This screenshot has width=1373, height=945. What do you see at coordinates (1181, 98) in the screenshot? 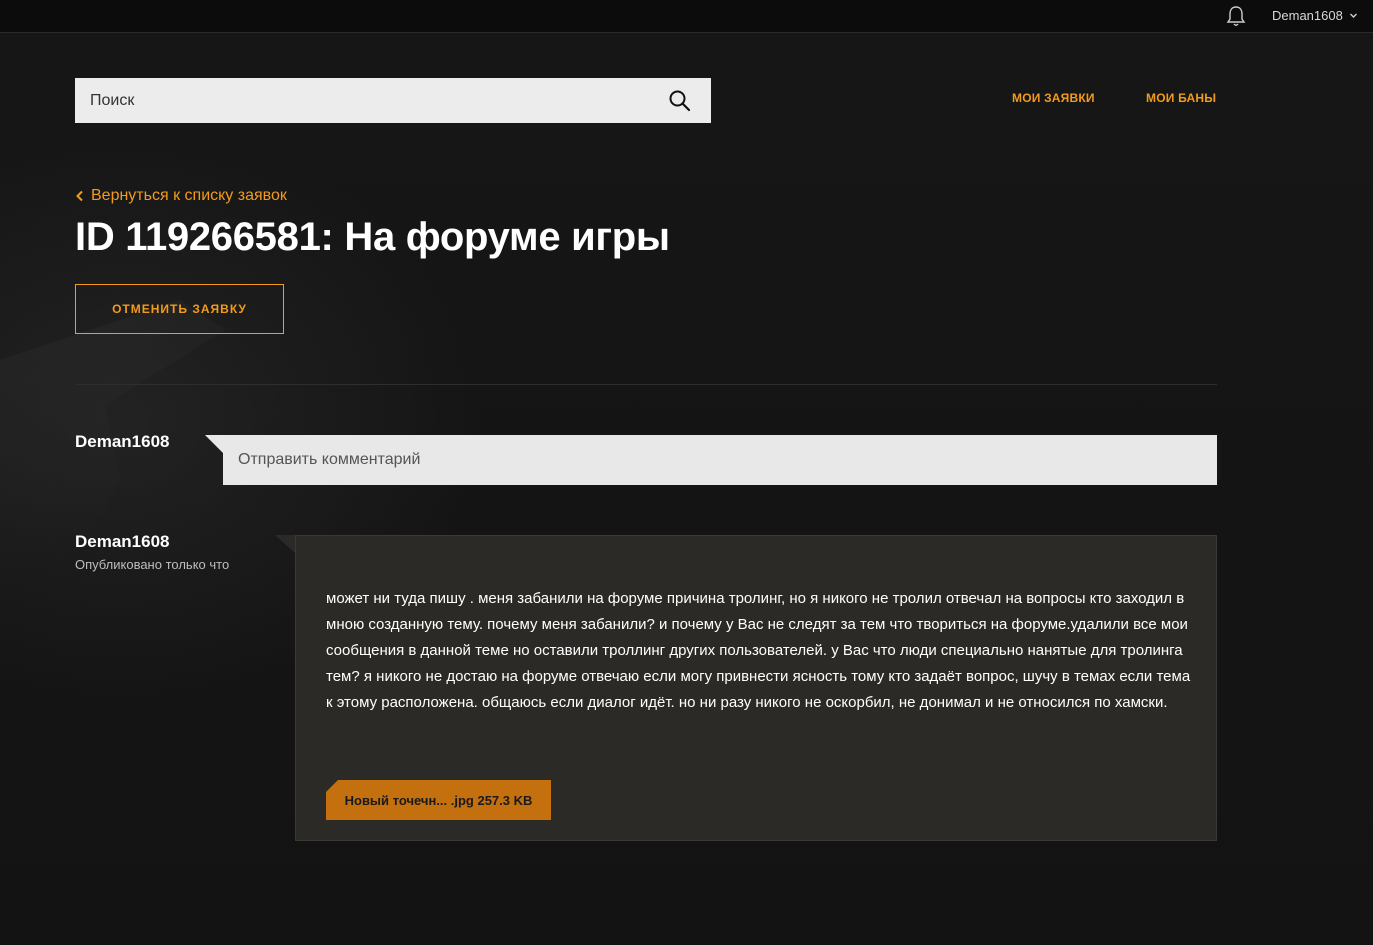
I see `nav-my-bans: МОИ БАНЫ` at bounding box center [1181, 98].